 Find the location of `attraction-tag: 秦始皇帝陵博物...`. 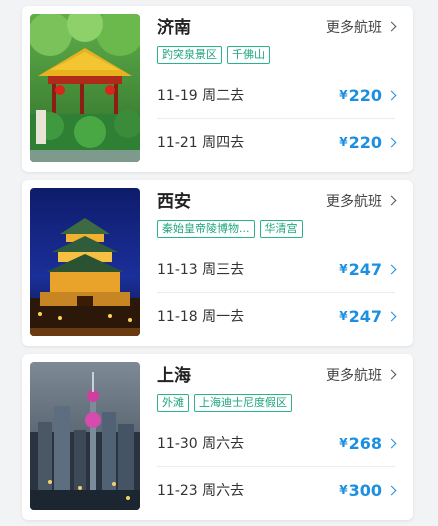

attraction-tag: 秦始皇帝陵博物... is located at coordinates (206, 229).